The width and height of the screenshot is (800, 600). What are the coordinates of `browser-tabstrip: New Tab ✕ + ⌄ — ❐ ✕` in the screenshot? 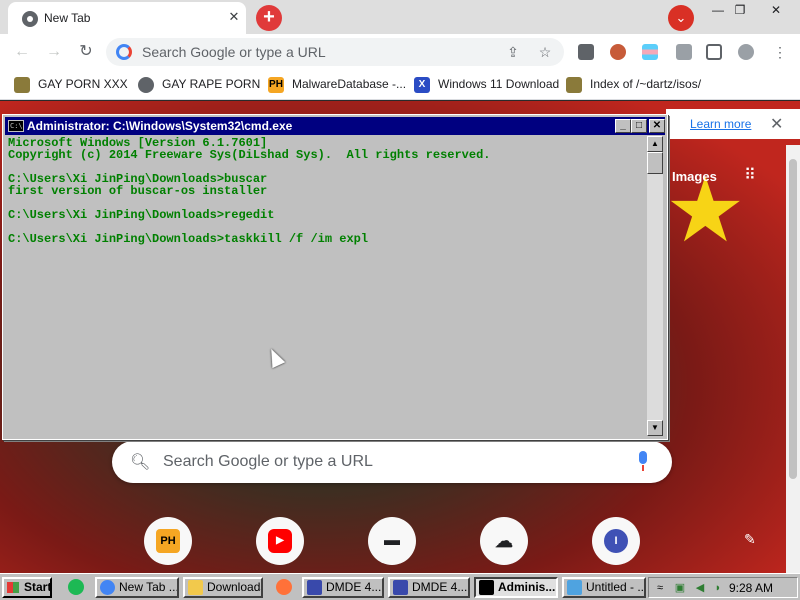 It's located at (400, 17).